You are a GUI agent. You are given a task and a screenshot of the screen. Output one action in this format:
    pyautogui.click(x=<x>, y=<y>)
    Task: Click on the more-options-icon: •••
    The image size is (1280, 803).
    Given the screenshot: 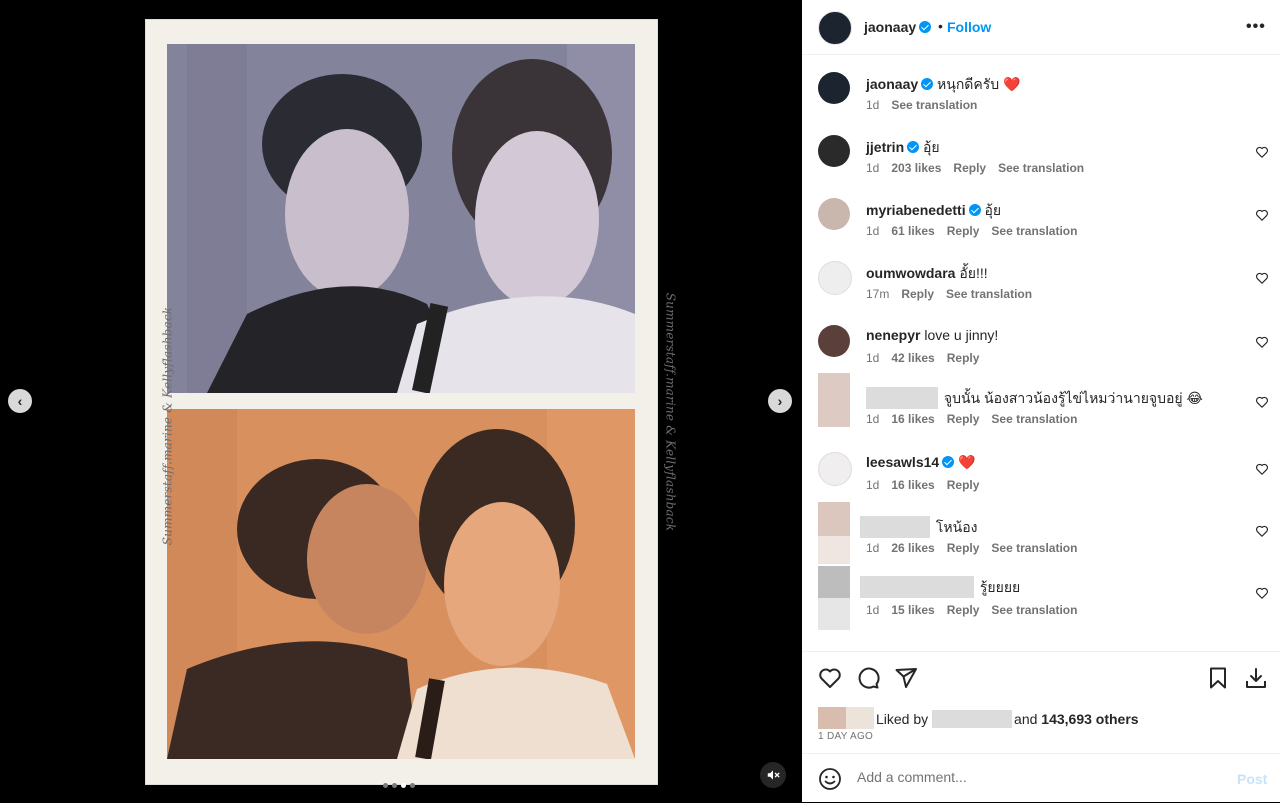 What is the action you would take?
    pyautogui.click(x=1256, y=27)
    